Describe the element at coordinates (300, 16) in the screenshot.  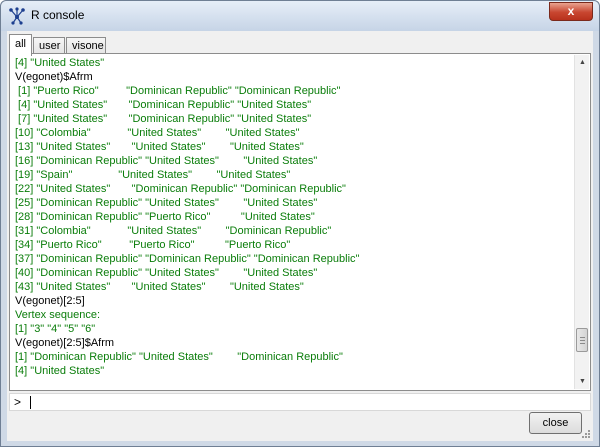
I see `title-bar: R console x` at that location.